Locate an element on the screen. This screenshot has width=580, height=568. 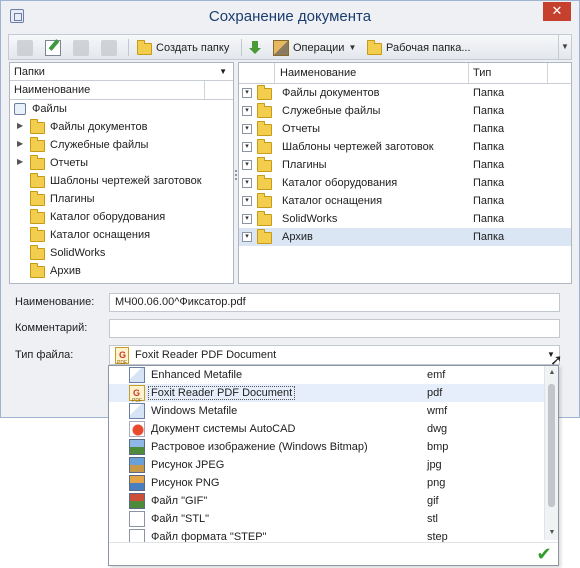
tree-item: Плагины is located at coordinates (121, 199).